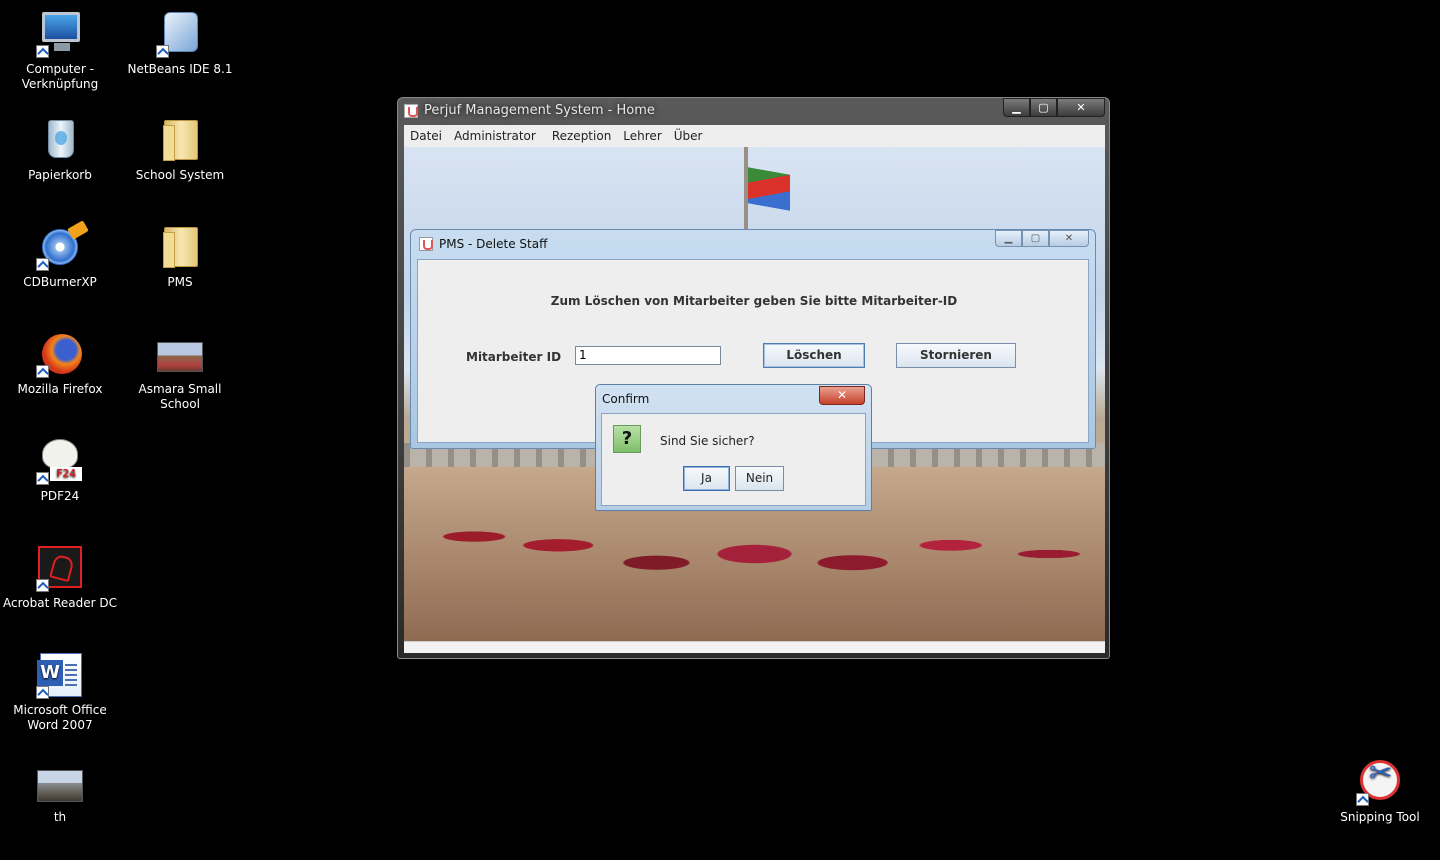 The height and width of the screenshot is (860, 1440). What do you see at coordinates (642, 136) in the screenshot?
I see `menu-lehrer: Lehrer` at bounding box center [642, 136].